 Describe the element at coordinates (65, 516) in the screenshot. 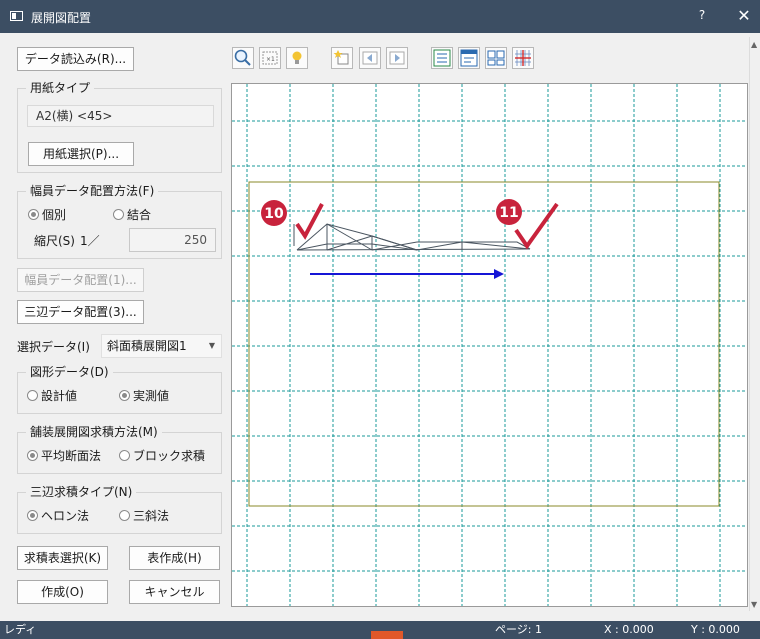

I see `radio-heron-label: ヘロン法` at that location.